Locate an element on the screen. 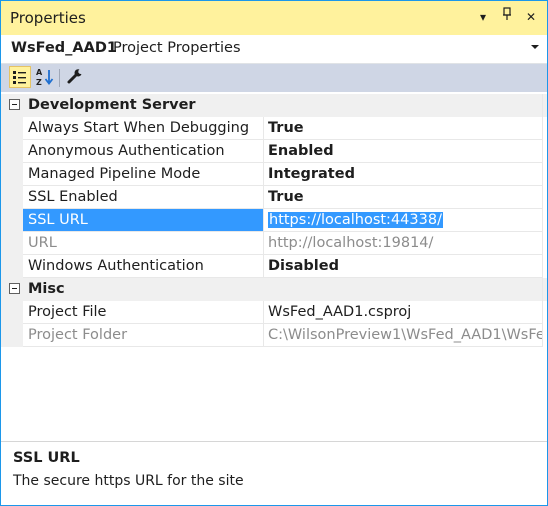 Image resolution: width=548 pixels, height=506 pixels. property-value-cell: Disabled is located at coordinates (403, 266).